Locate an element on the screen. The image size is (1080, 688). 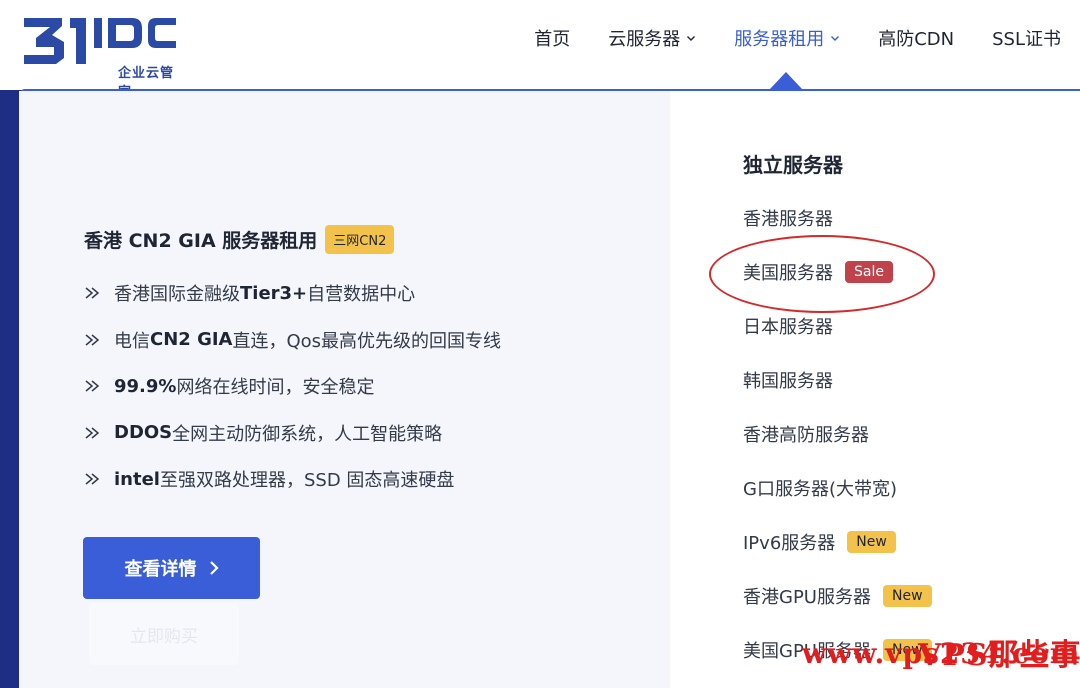
nav-item-label: SSL证书 is located at coordinates (1026, 39).